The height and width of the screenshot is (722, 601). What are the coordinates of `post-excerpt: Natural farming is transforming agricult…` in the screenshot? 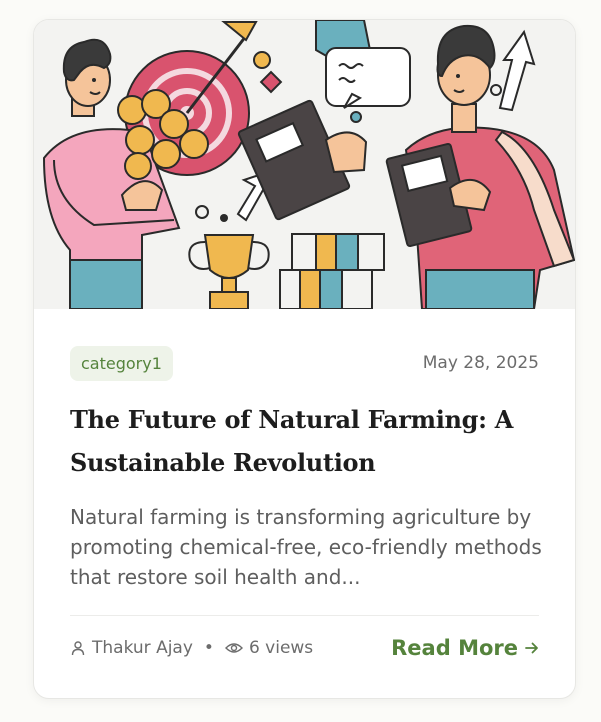 It's located at (306, 547).